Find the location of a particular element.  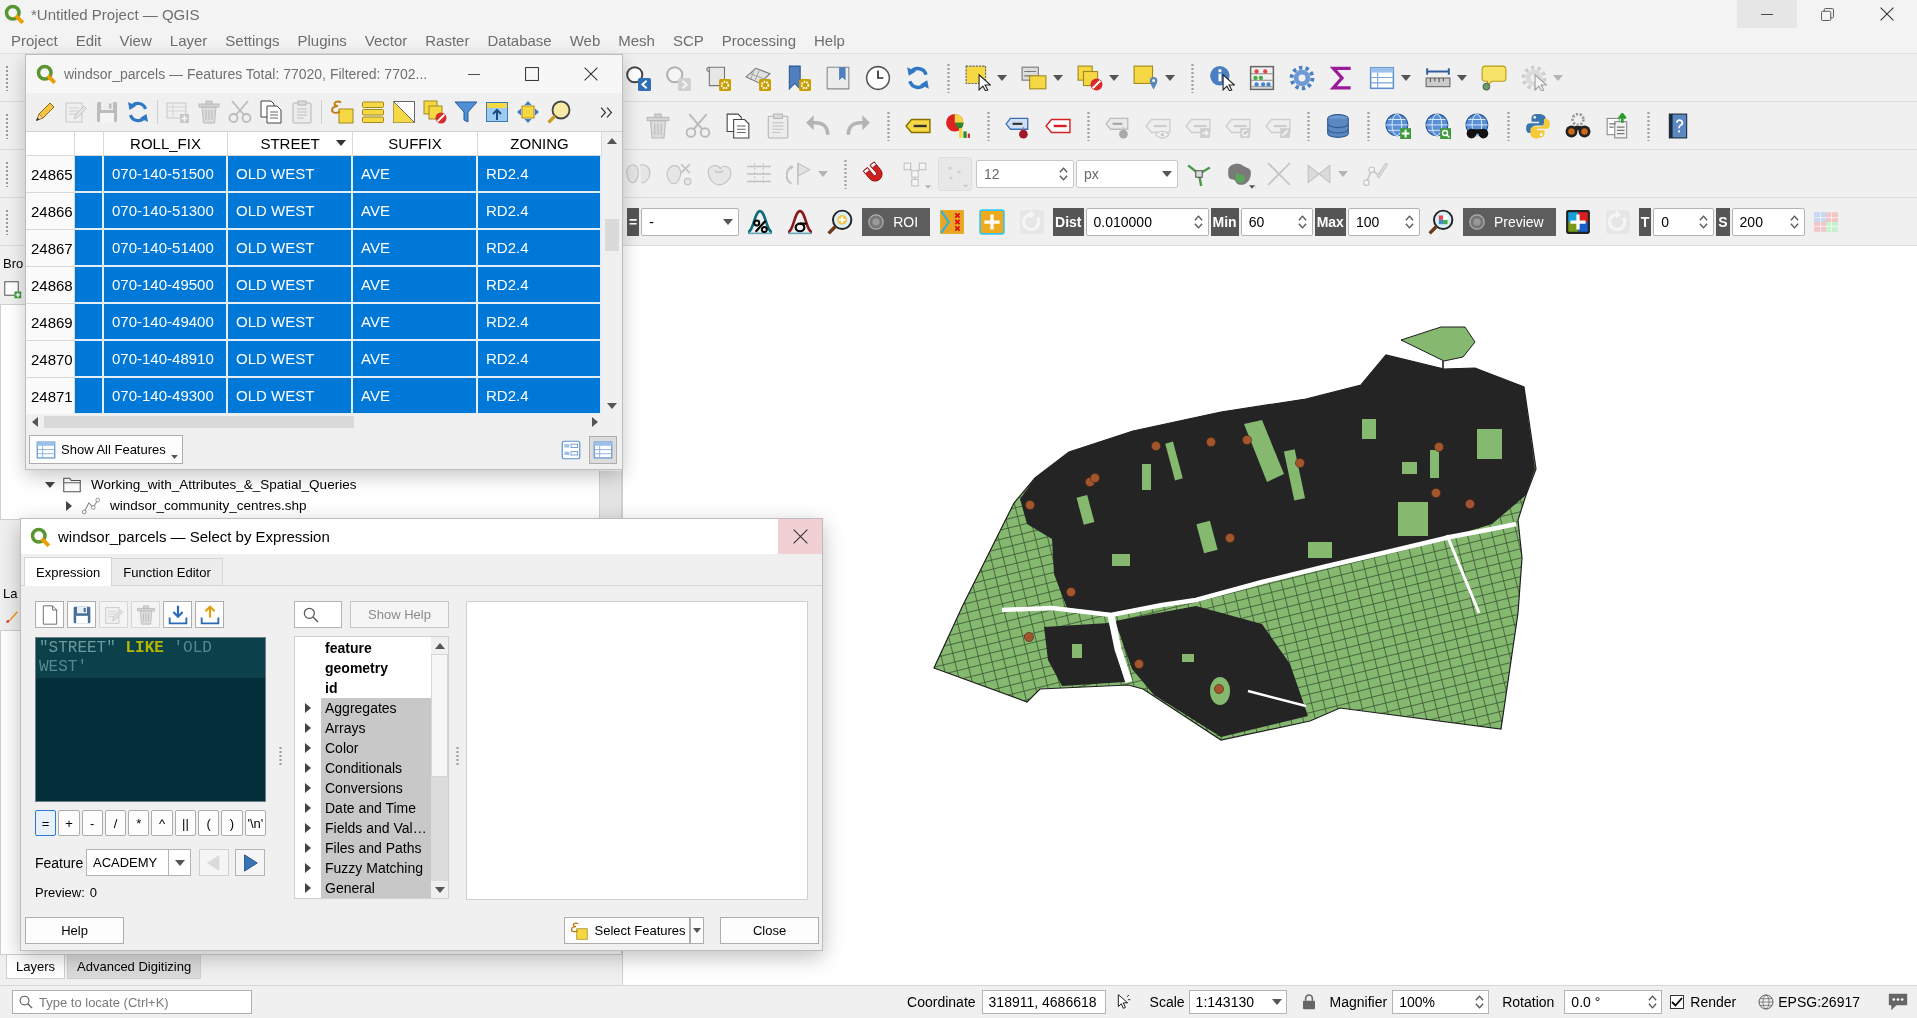

zoom-icon is located at coordinates (558, 112).